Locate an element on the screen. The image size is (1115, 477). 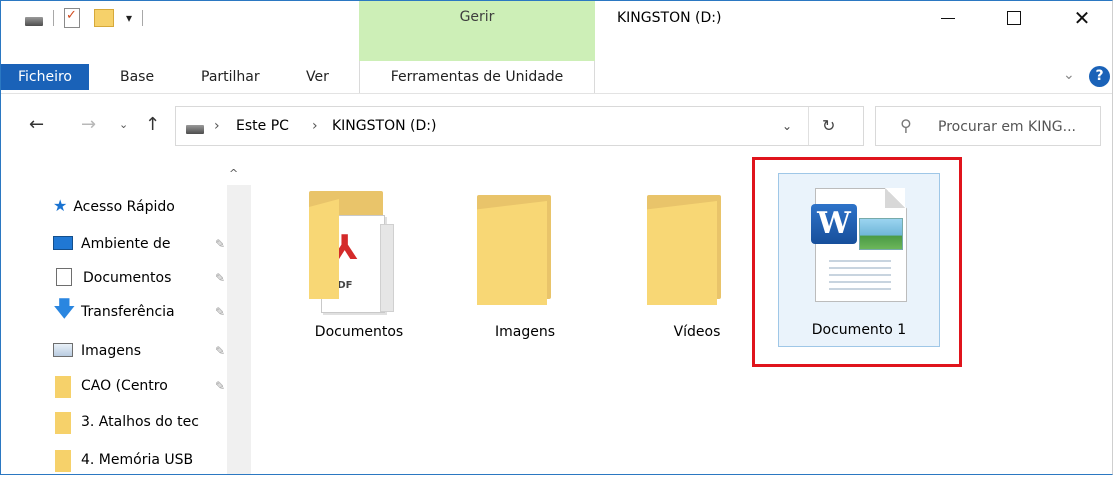
breadcrumb-this-pc: Este PC is located at coordinates (262, 126).